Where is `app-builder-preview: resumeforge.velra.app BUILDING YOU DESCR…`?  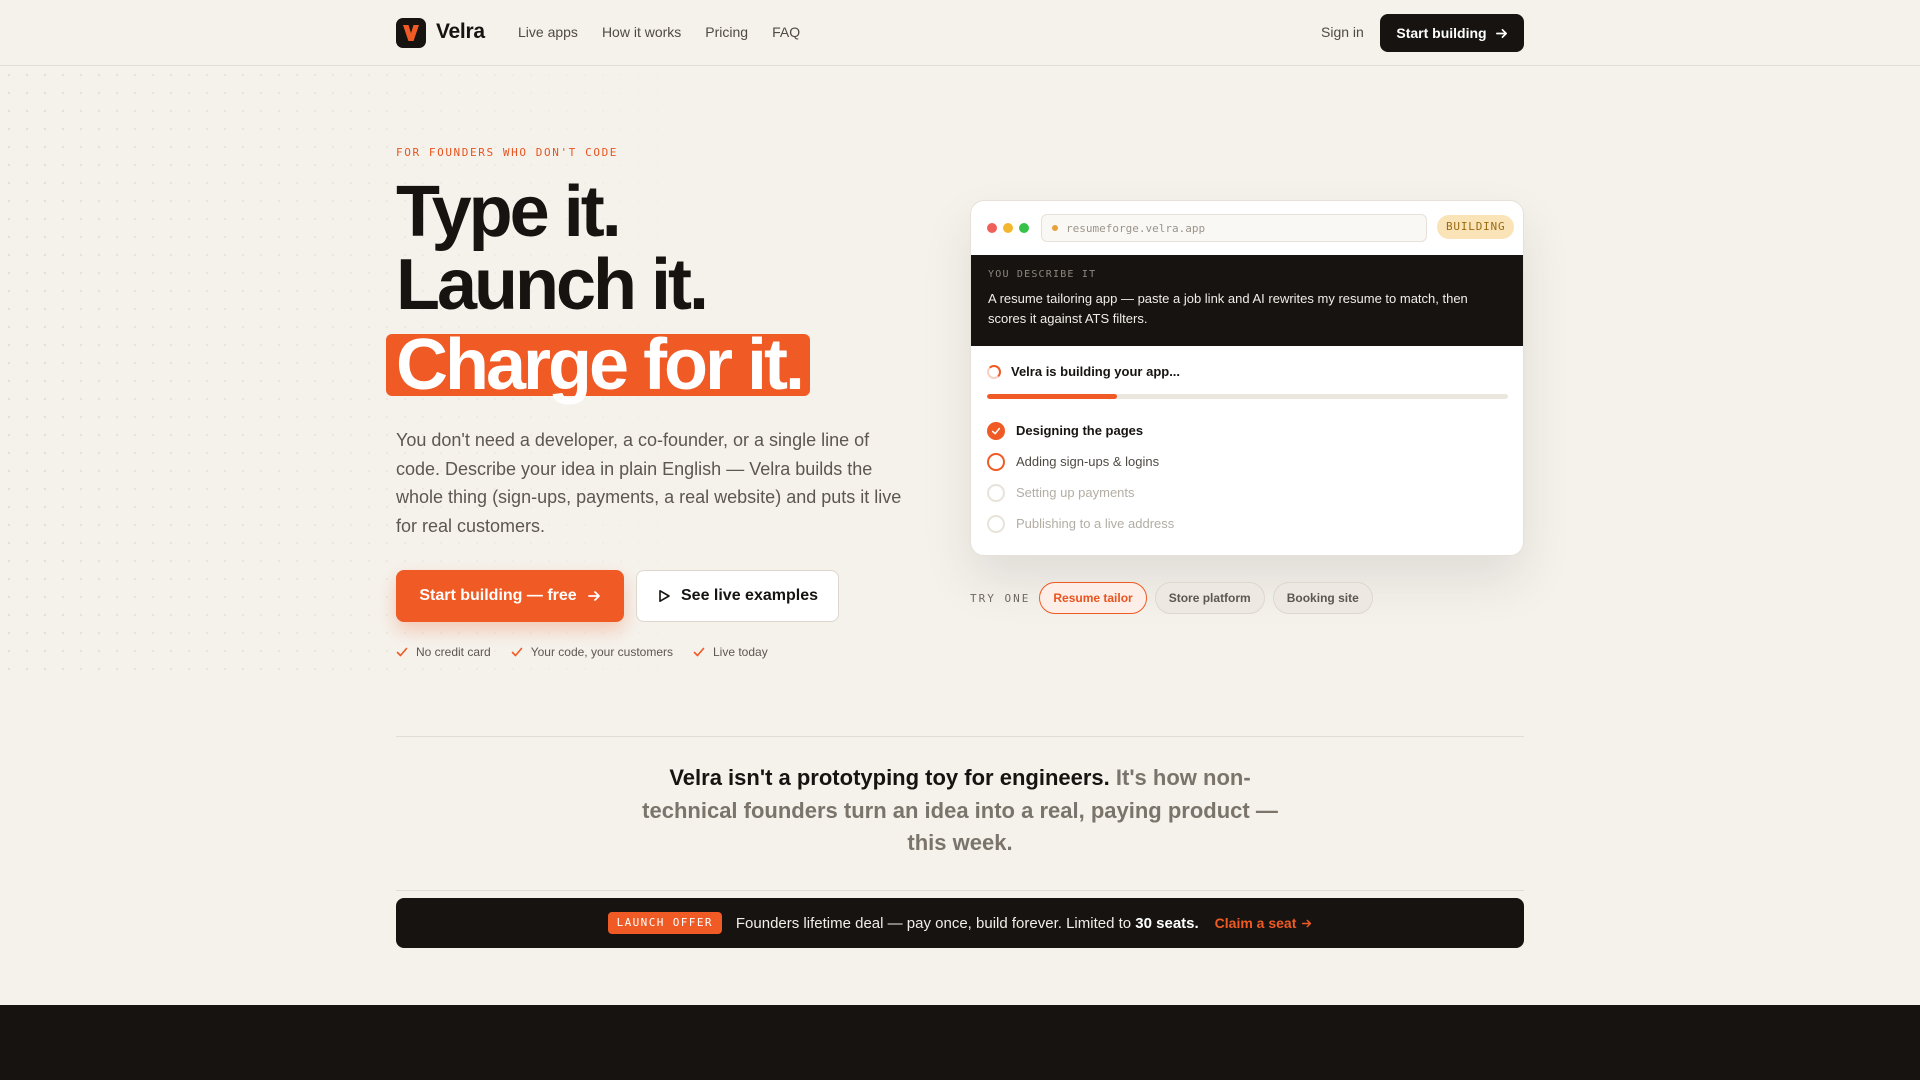
app-builder-preview: resumeforge.velra.app BUILDING YOU DESCR… is located at coordinates (1247, 378).